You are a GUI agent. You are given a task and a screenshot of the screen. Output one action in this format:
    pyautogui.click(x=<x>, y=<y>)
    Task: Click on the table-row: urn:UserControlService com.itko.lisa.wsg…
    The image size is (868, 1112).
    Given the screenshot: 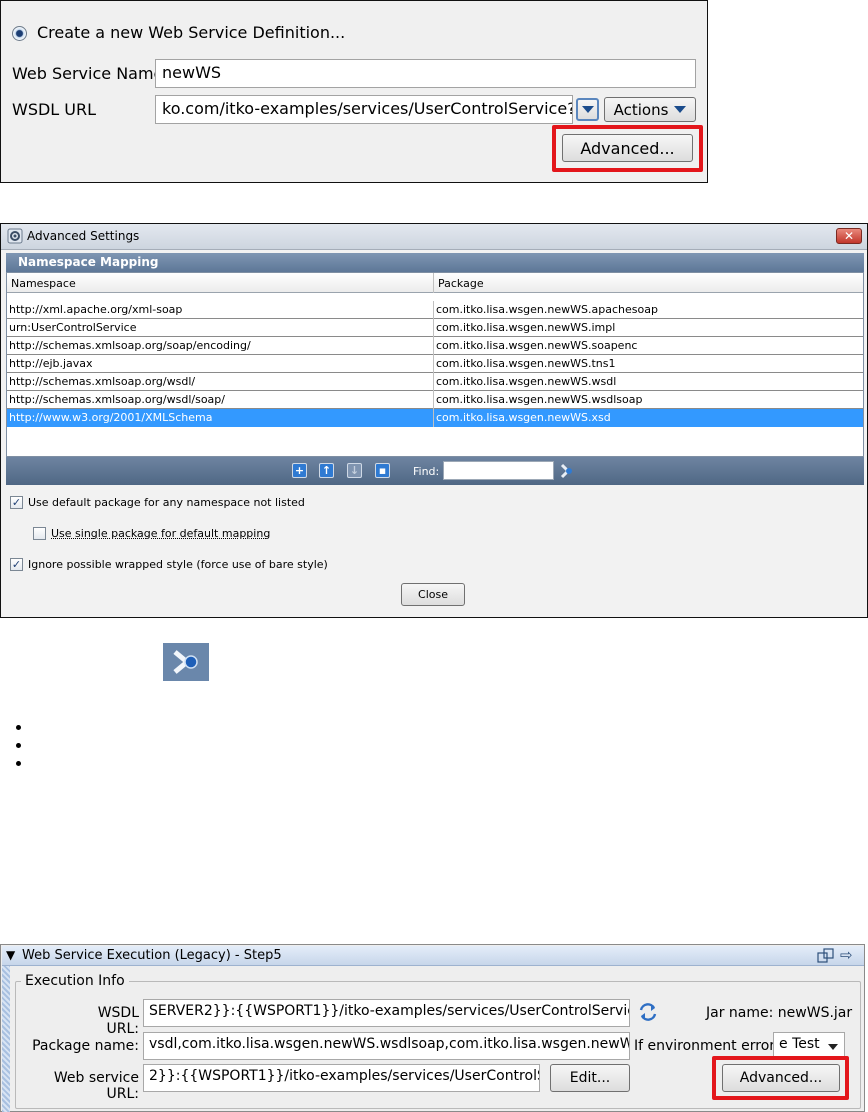 What is the action you would take?
    pyautogui.click(x=435, y=328)
    